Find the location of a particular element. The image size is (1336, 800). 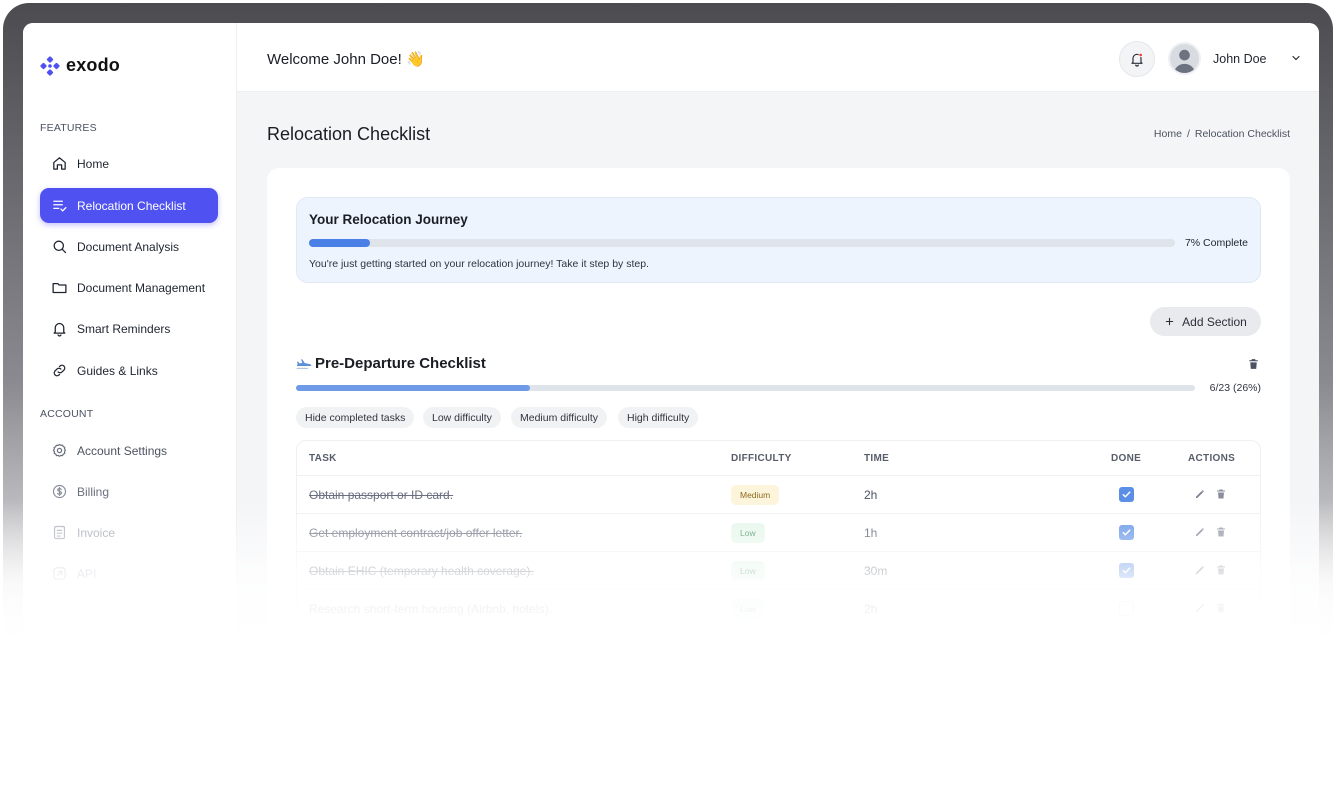

checklist-title: Pre-Departure Checklist is located at coordinates (400, 363).